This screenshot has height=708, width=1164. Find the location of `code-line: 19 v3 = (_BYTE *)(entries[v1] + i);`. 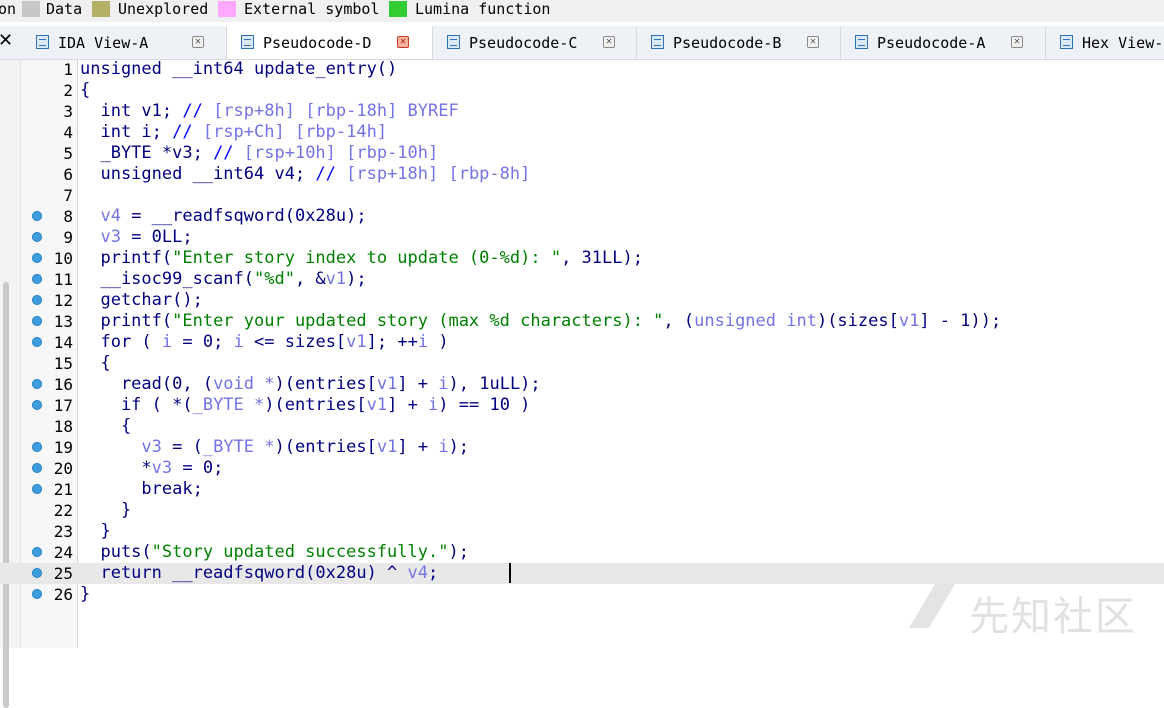

code-line: 19 v3 = (_BYTE *)(entries[v1] + i); is located at coordinates (582, 447).